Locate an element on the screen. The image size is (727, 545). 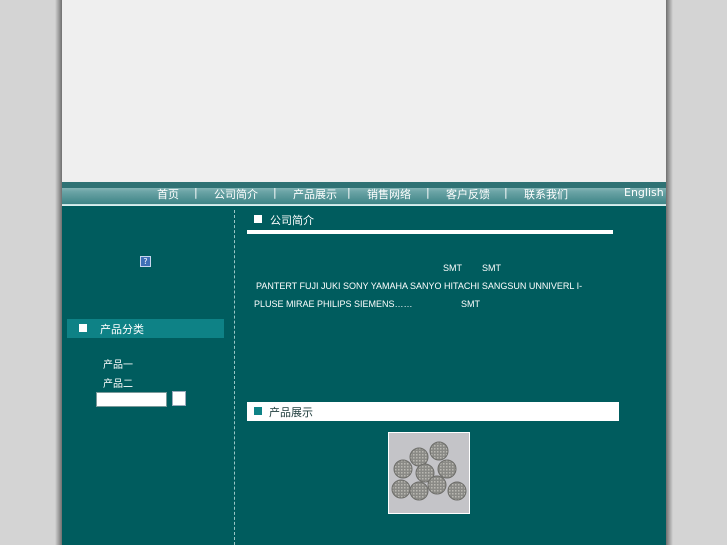
products-header: 产品展示 is located at coordinates (433, 411).